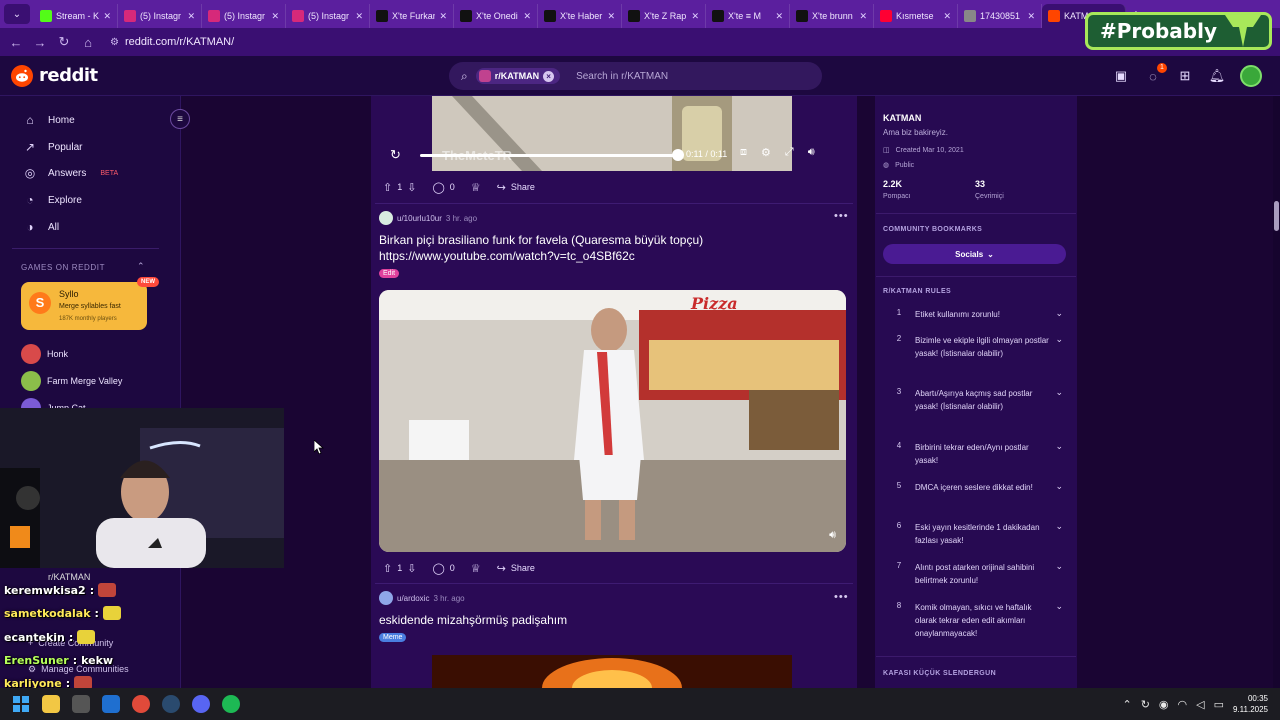  Describe the element at coordinates (789, 152) in the screenshot. I see `fullscreen-icon: ⤢` at that location.